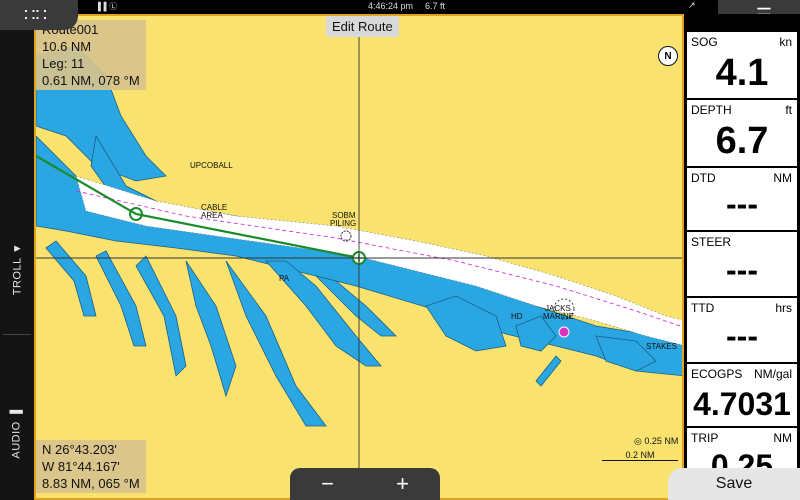 Image resolution: width=800 pixels, height=500 pixels. Describe the element at coordinates (17, 413) in the screenshot. I see `audio-bars-icon: ▐` at that location.